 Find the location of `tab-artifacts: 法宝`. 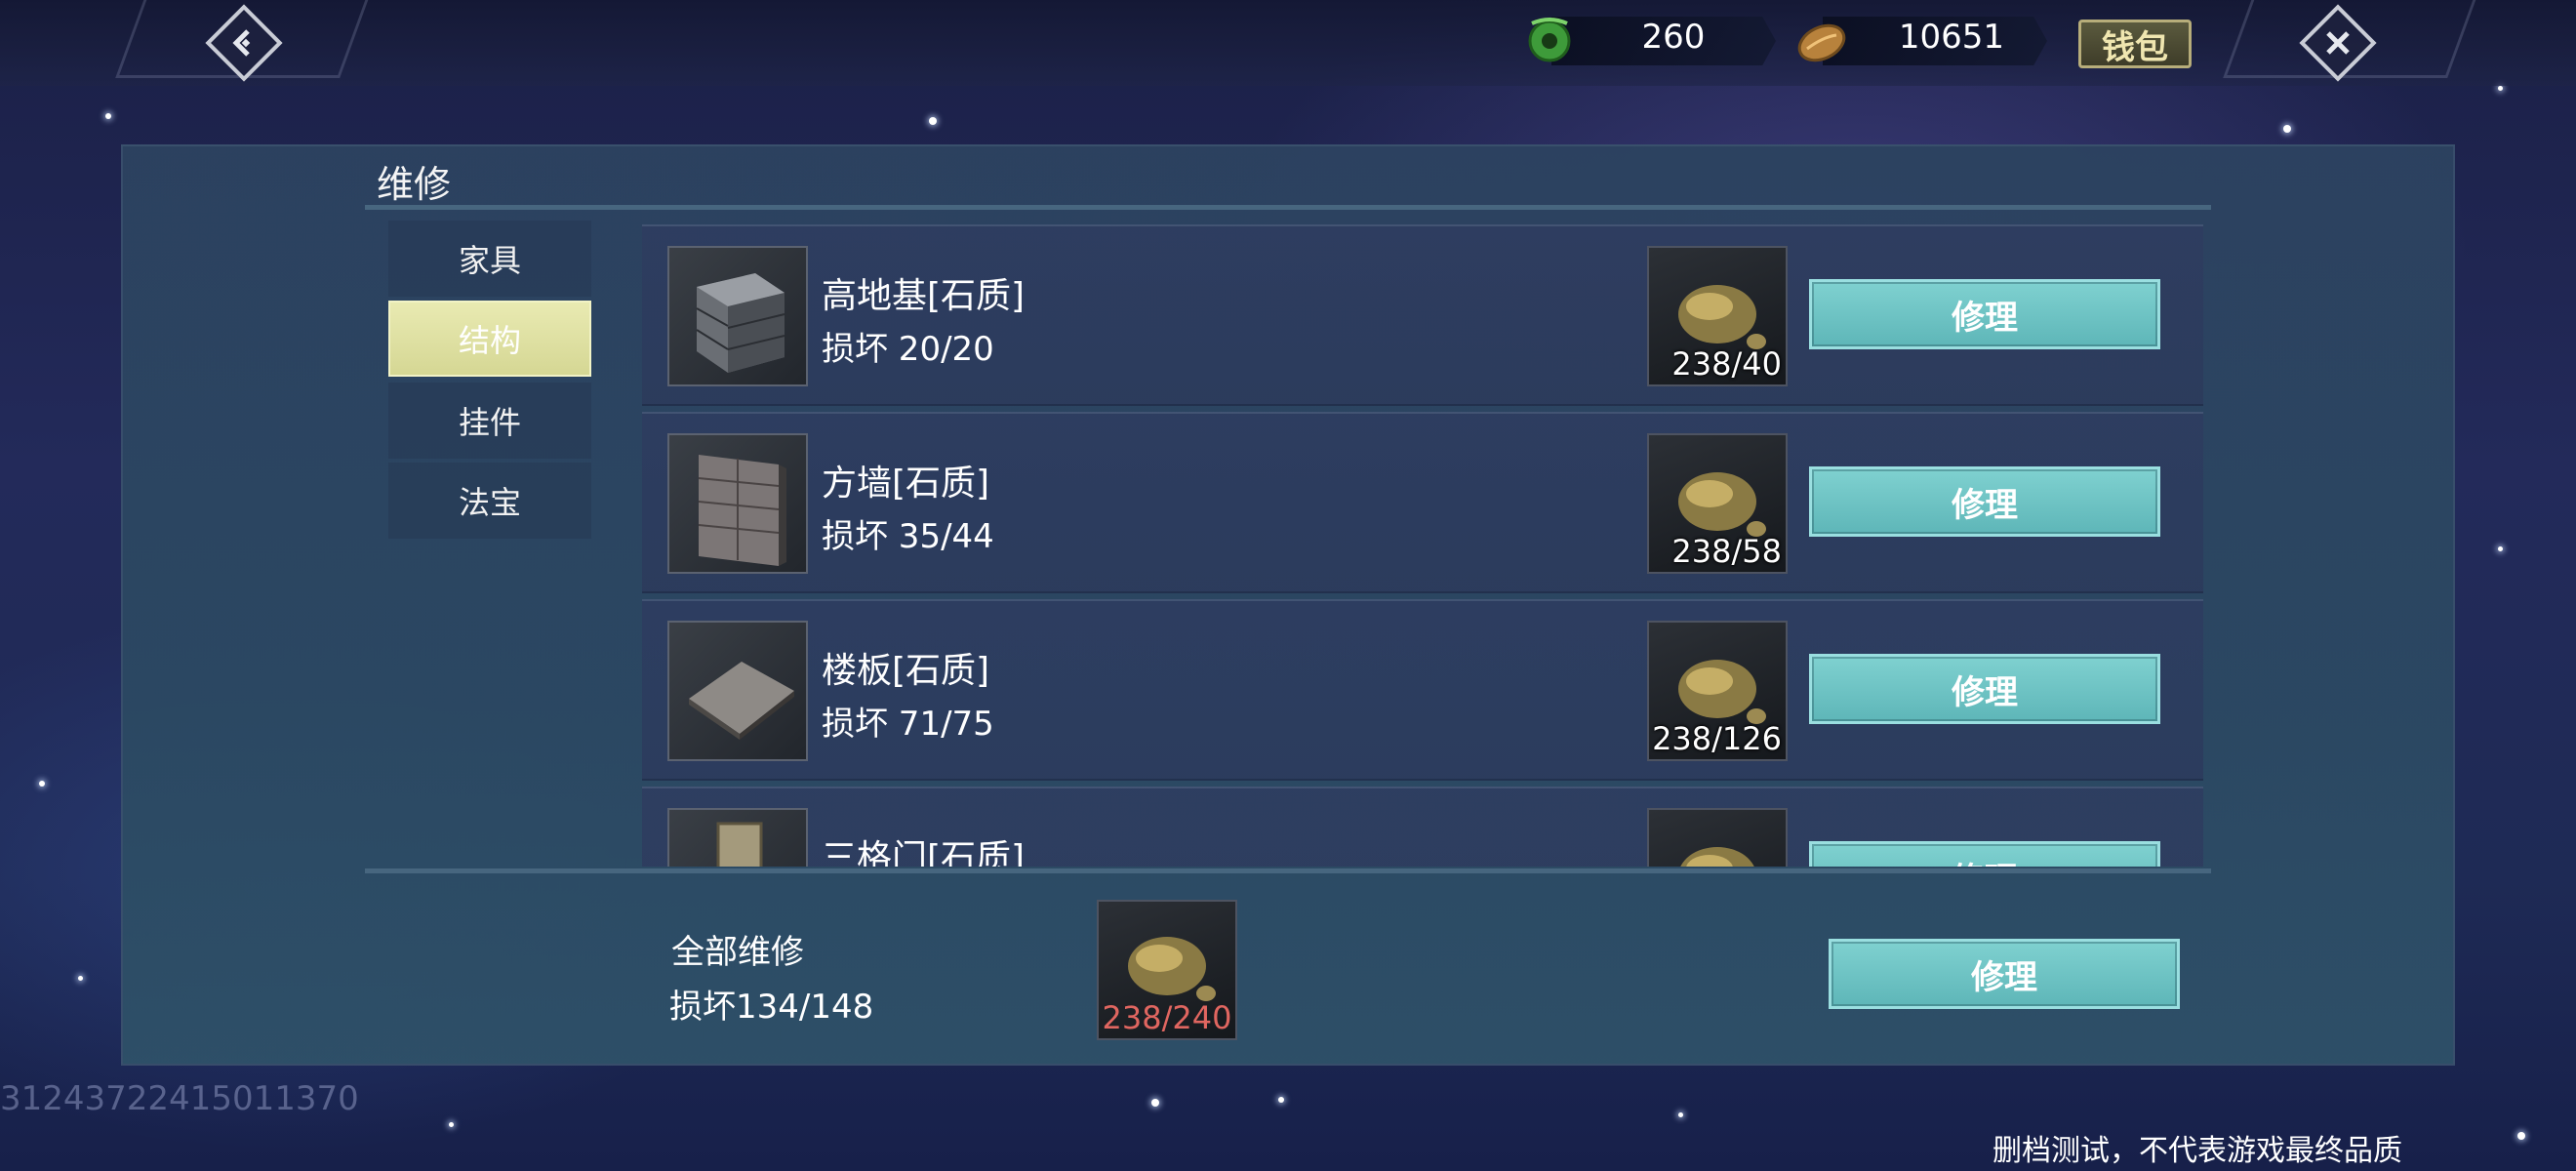

tab-artifacts: 法宝 is located at coordinates (489, 501).